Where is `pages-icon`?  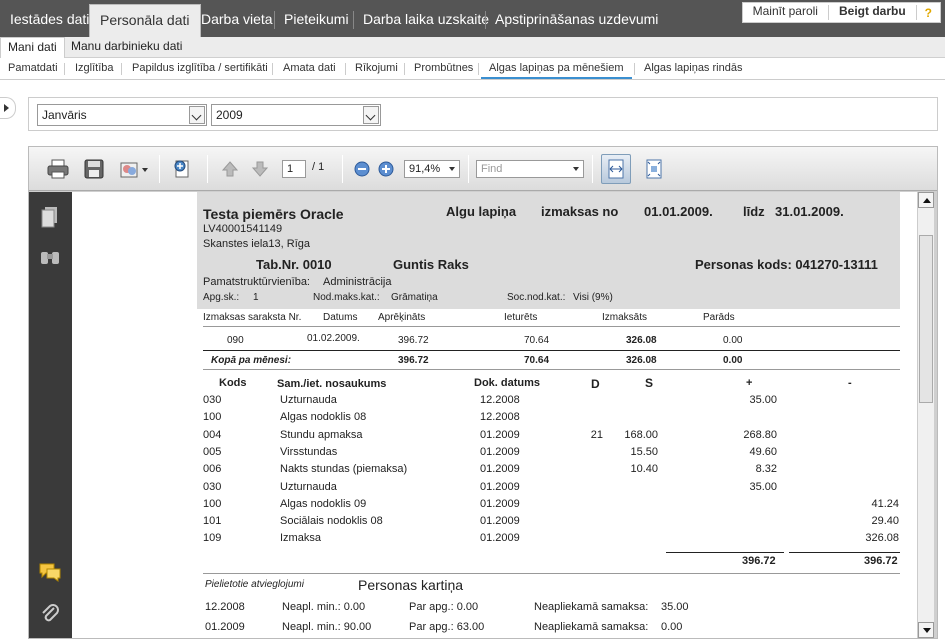
pages-icon is located at coordinates (50, 217).